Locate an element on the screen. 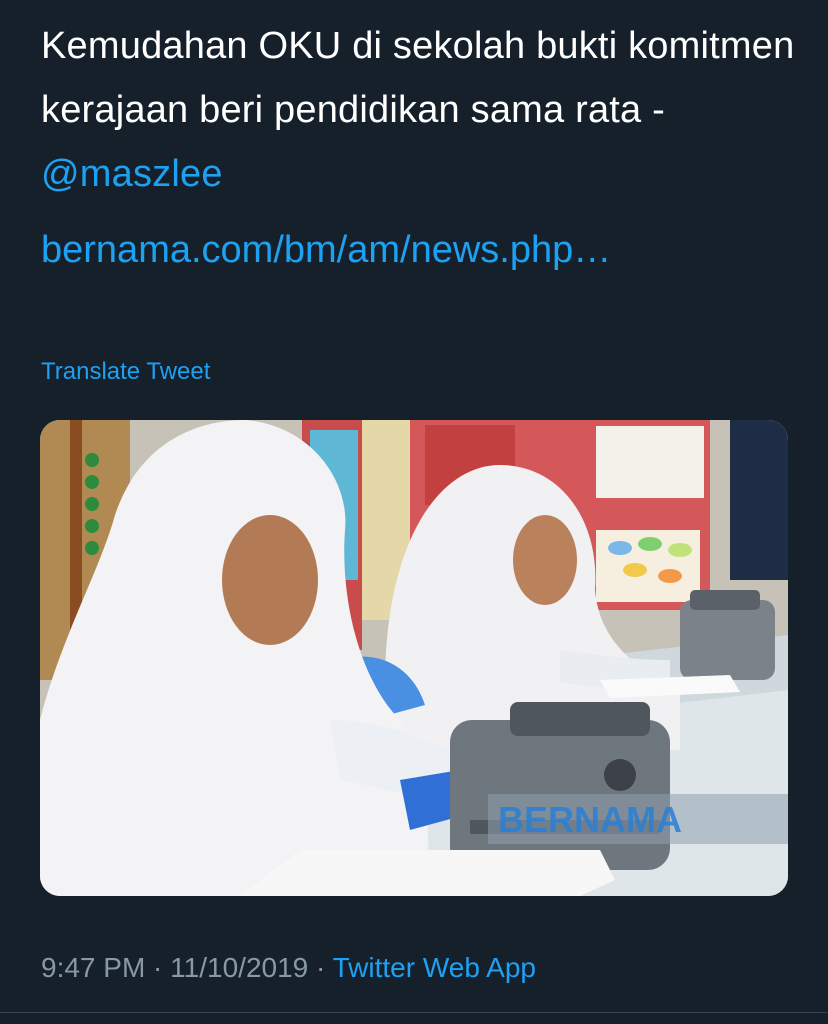 This screenshot has width=828, height=1024. student-front-face is located at coordinates (270, 580).